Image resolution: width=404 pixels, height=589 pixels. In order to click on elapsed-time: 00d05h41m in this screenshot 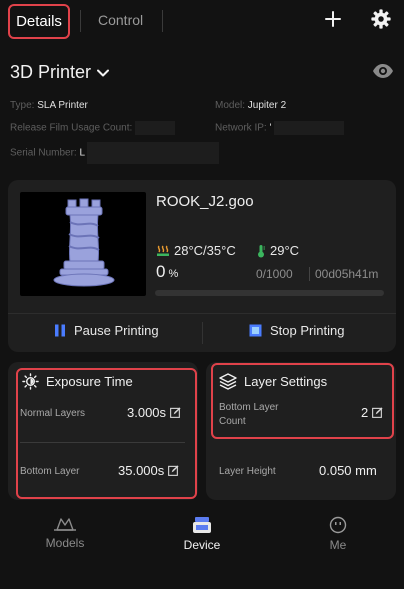, I will do `click(343, 274)`.